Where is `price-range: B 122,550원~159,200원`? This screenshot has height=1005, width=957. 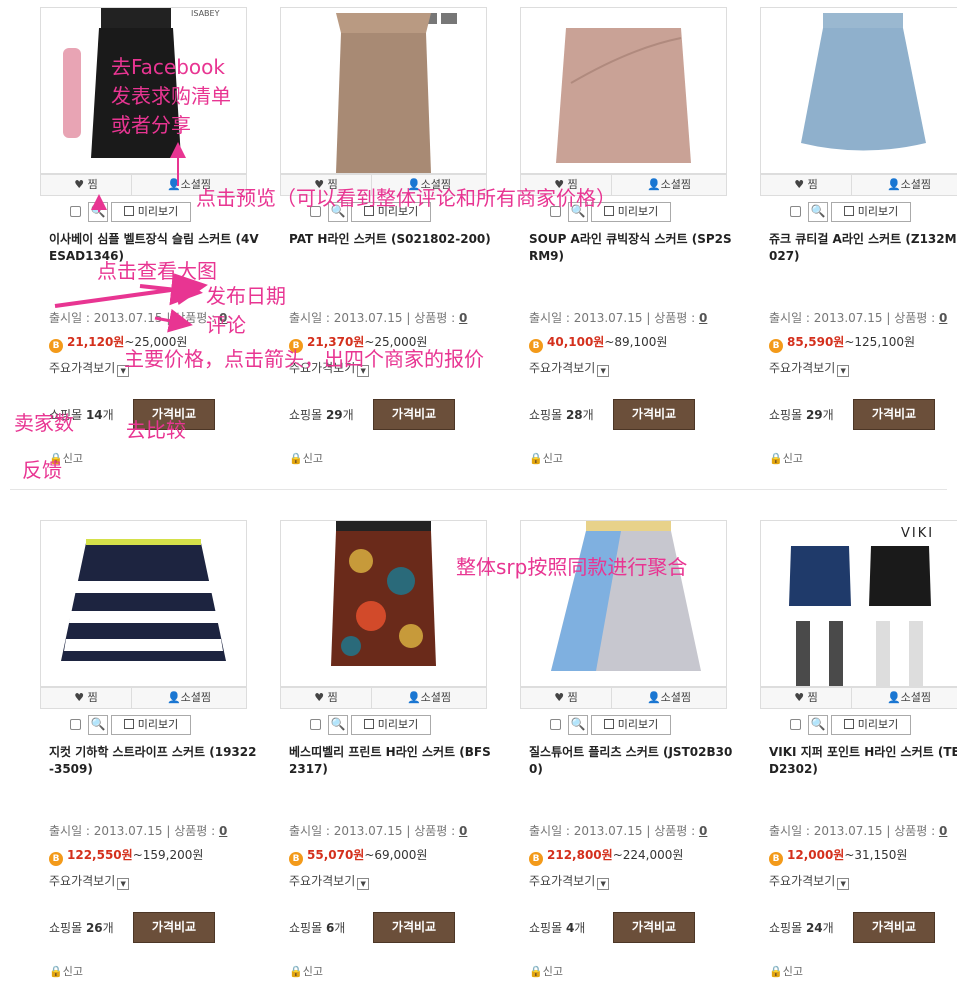 price-range: B 122,550원~159,200원 is located at coordinates (126, 856).